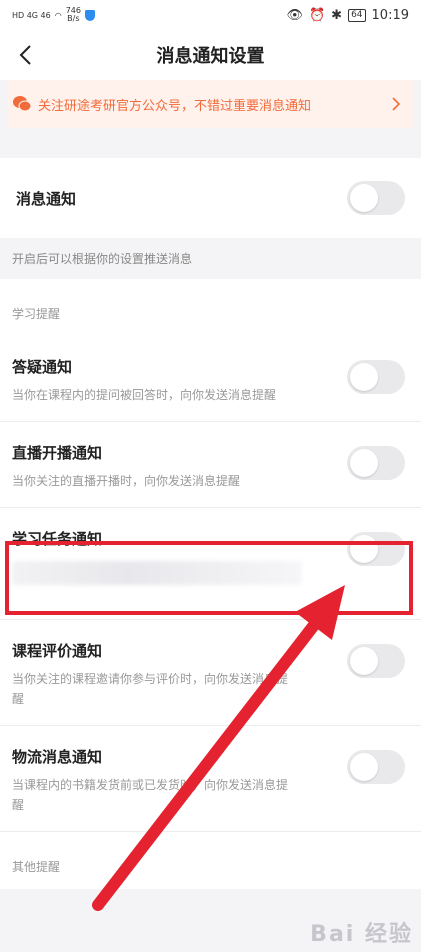 This screenshot has height=952, width=421. I want to click on clock: 10:19, so click(390, 15).